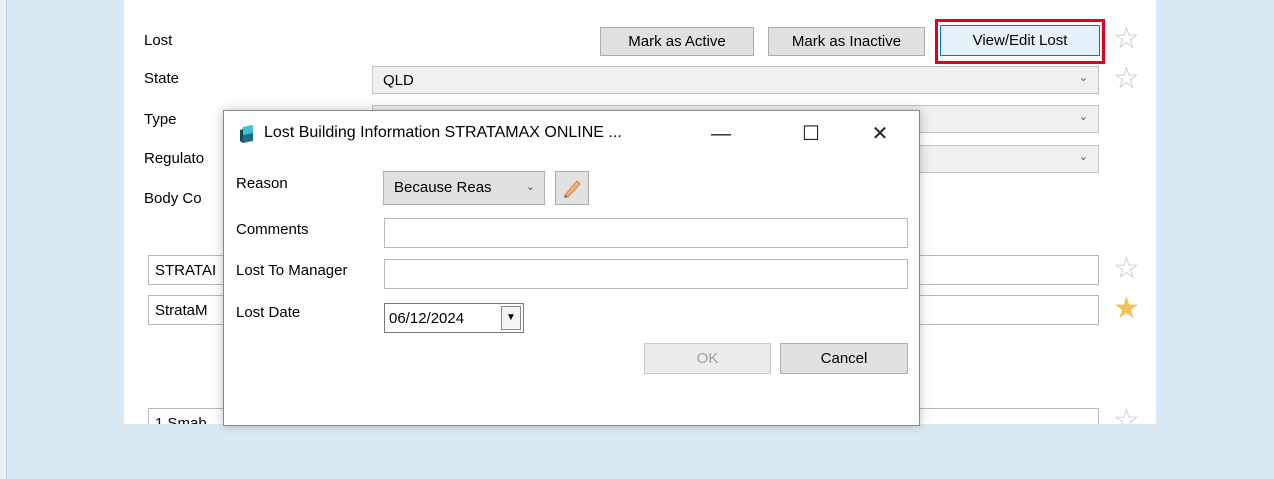  I want to click on label-lost: Lost, so click(158, 40).